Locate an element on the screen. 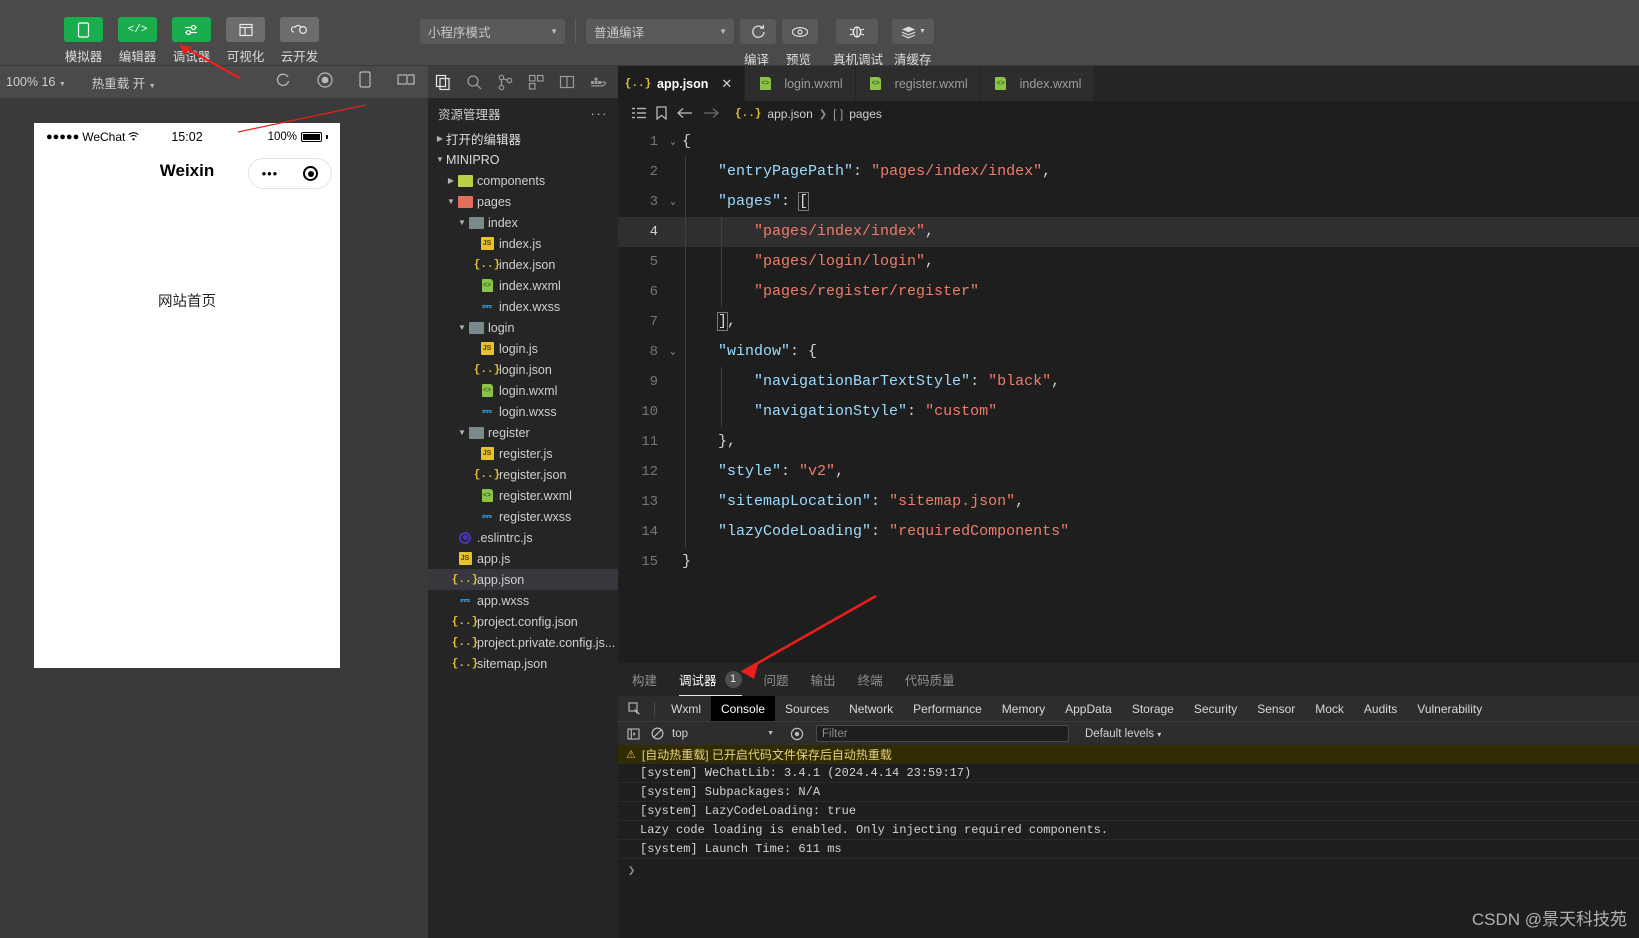  tree-item: ▪<> index.wxml is located at coordinates (523, 285).